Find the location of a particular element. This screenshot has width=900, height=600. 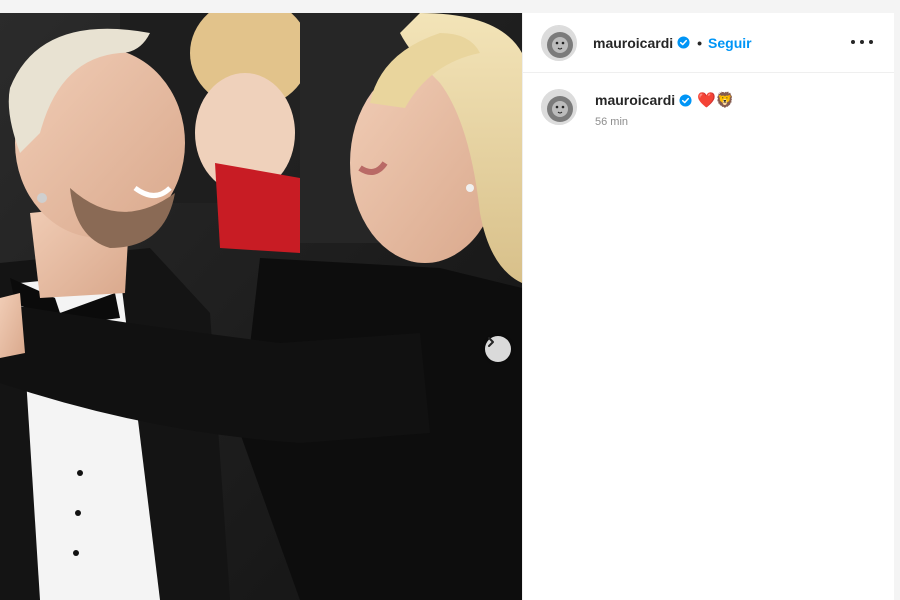

window-right-strip is located at coordinates (897, 300).